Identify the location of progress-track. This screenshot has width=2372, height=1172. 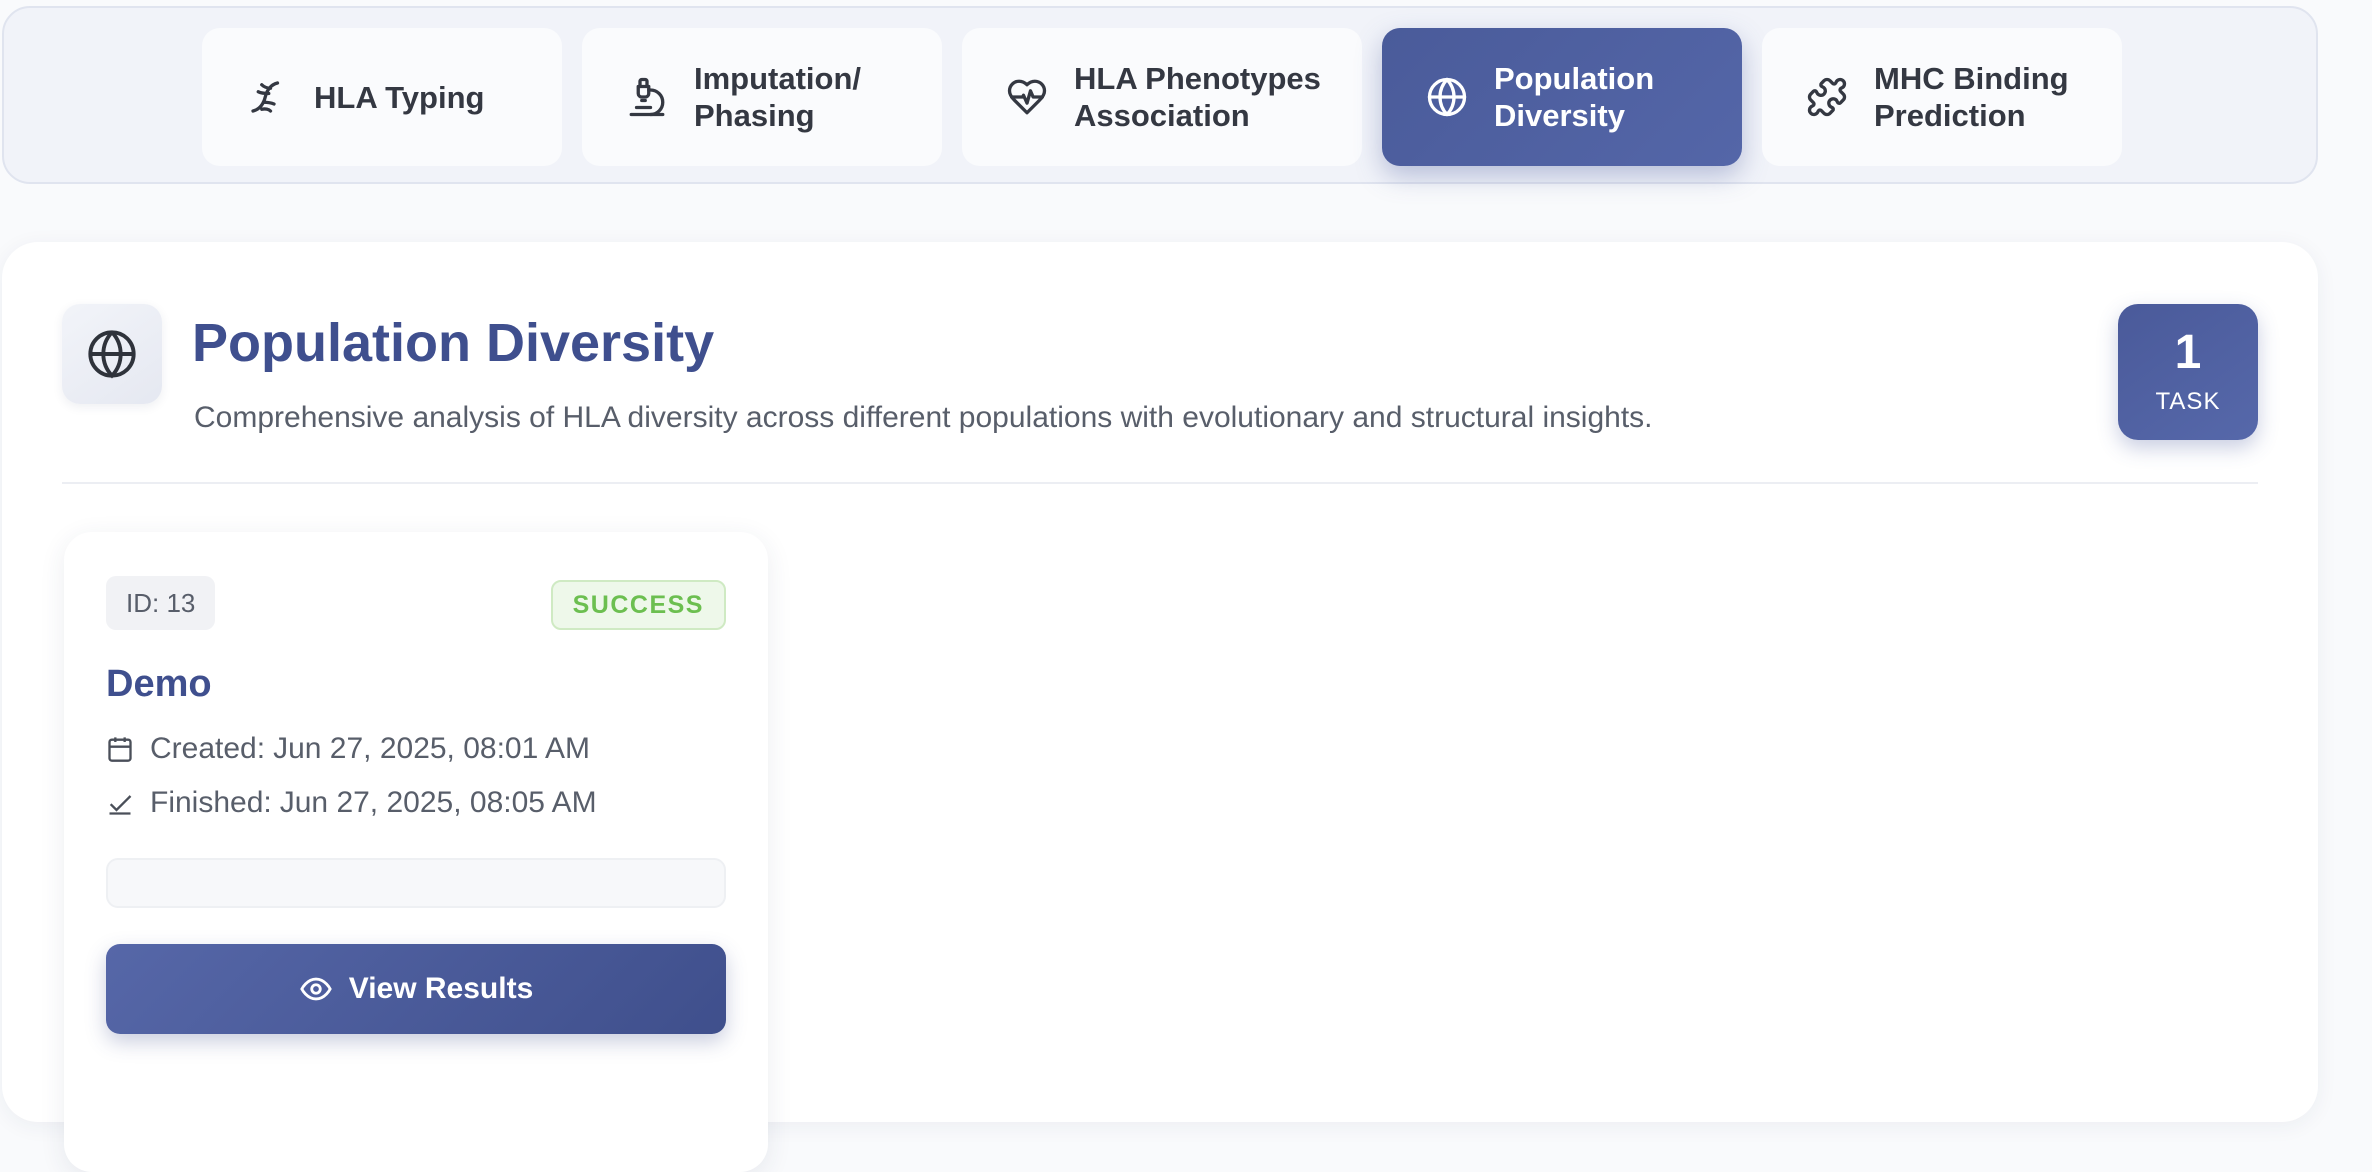
(416, 883).